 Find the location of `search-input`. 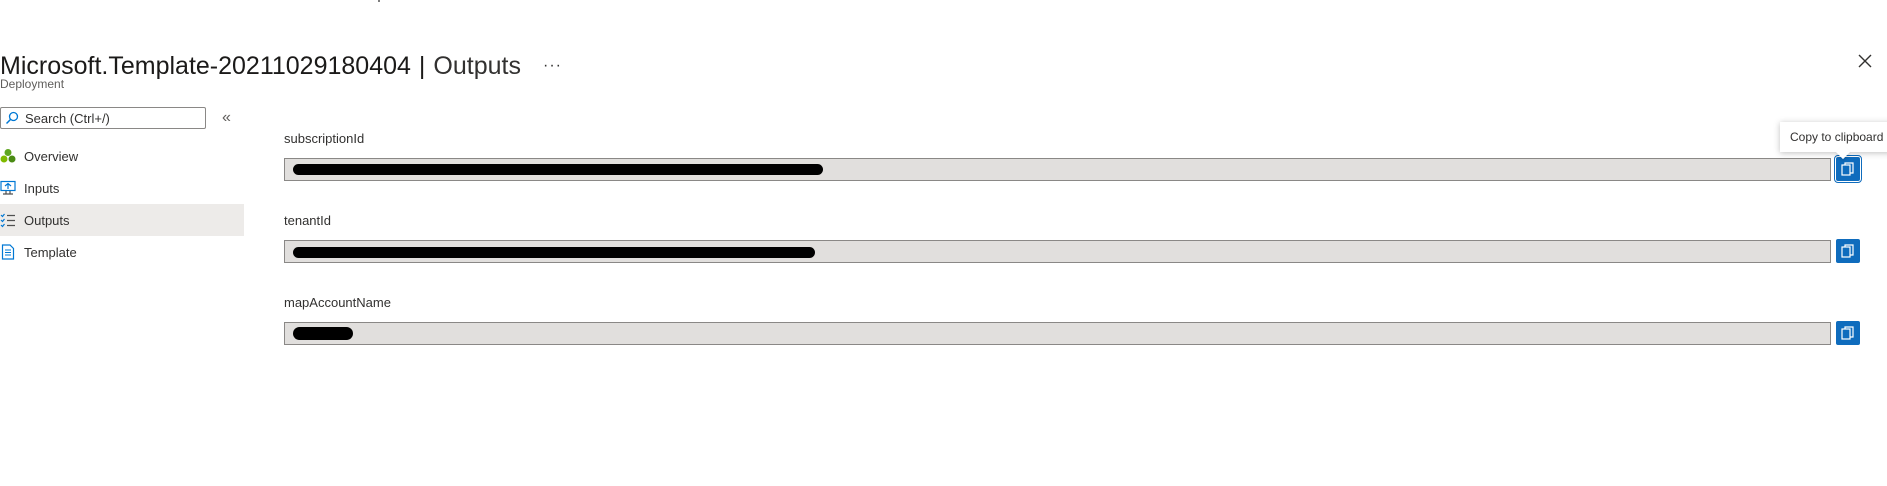

search-input is located at coordinates (114, 118).